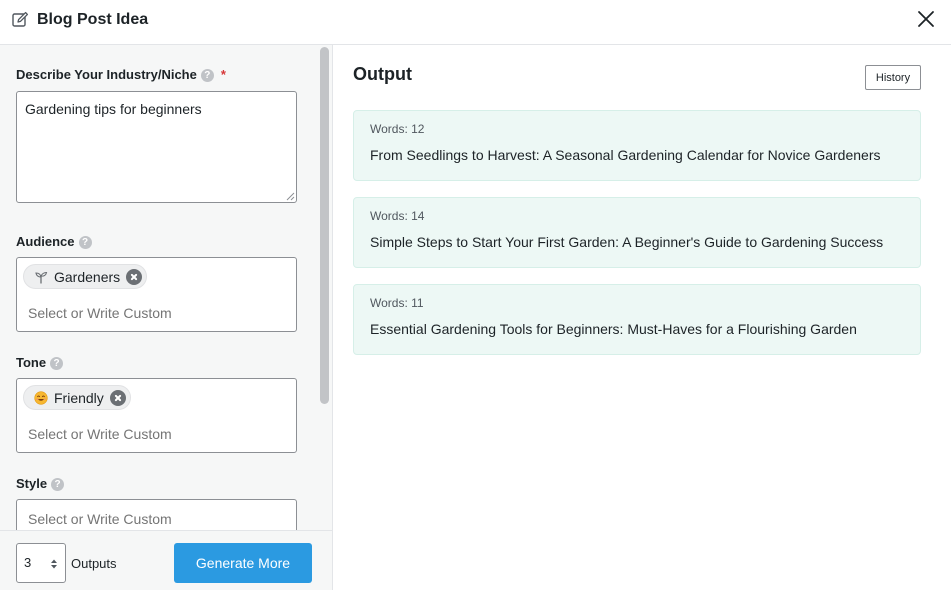 This screenshot has width=951, height=590. I want to click on style-label: Style ?, so click(40, 484).